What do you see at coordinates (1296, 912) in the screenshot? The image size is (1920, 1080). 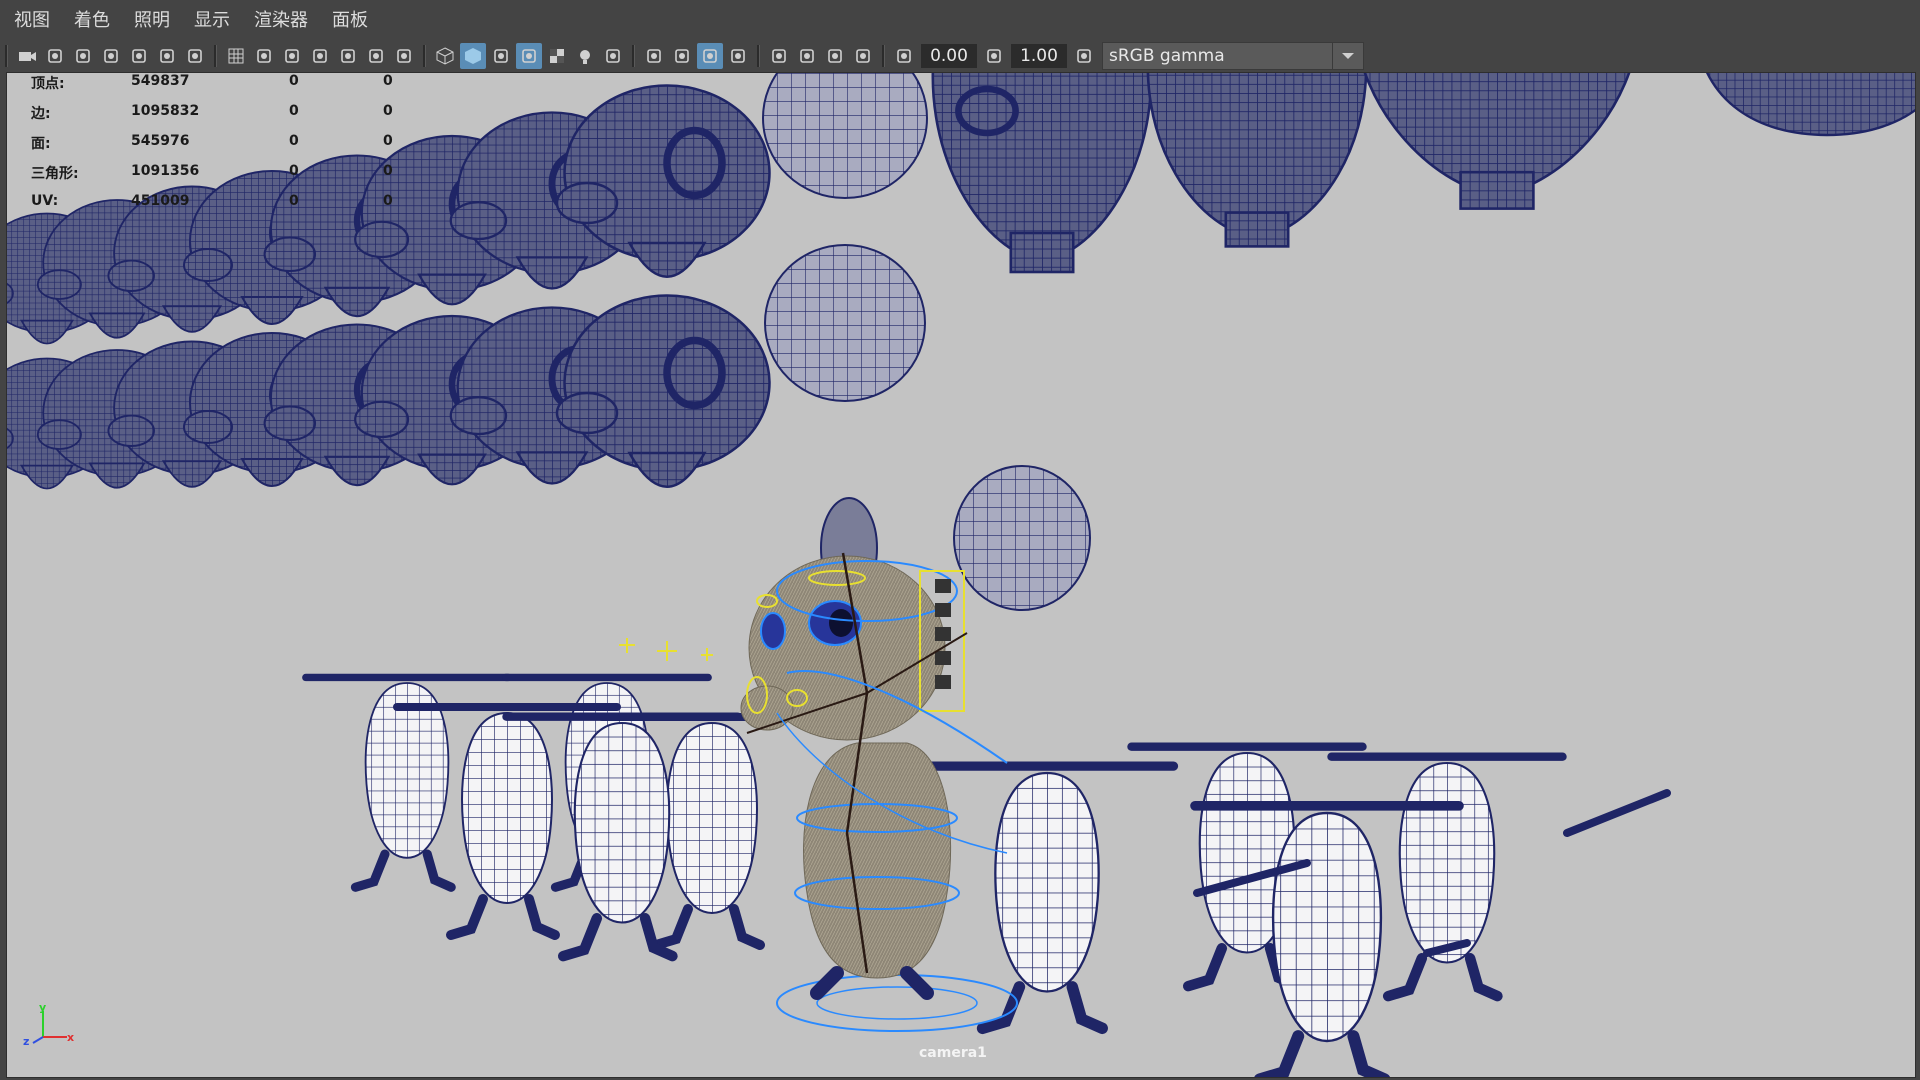 I see `mesh-bodies-right` at bounding box center [1296, 912].